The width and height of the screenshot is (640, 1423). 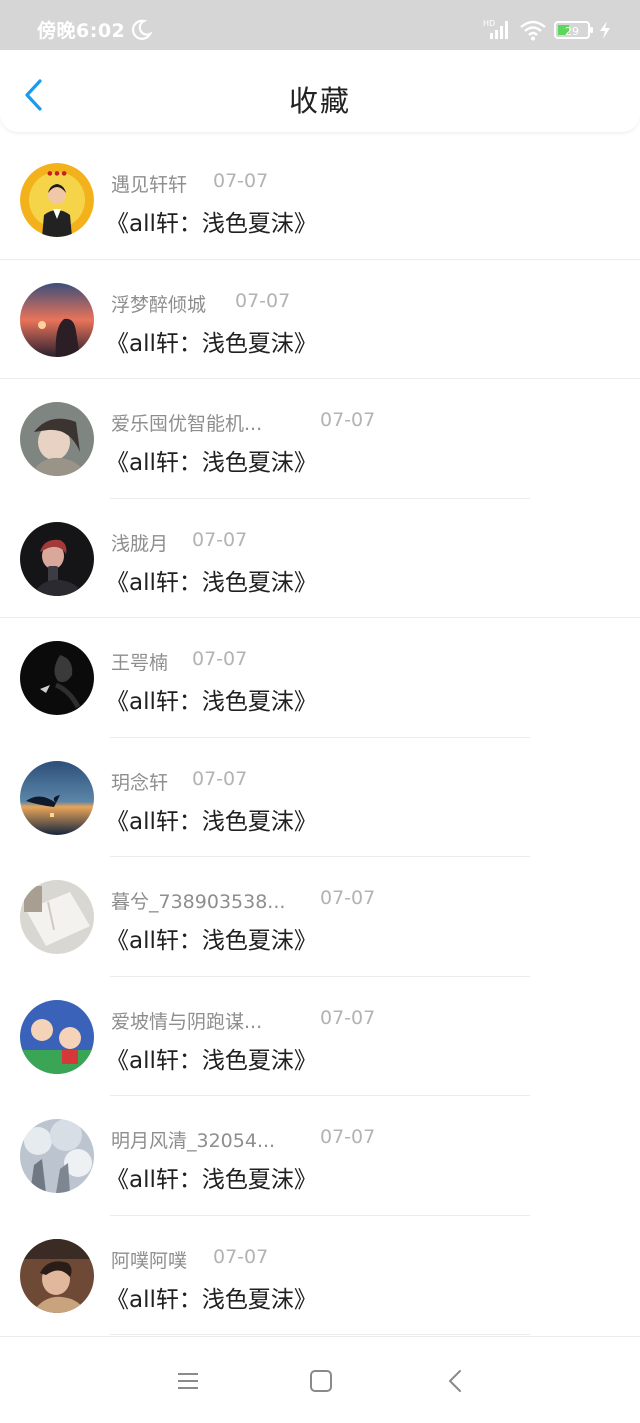 I want to click on list-item: 玥念轩 07-07 《all轩：浅色夏沫》, so click(x=320, y=798).